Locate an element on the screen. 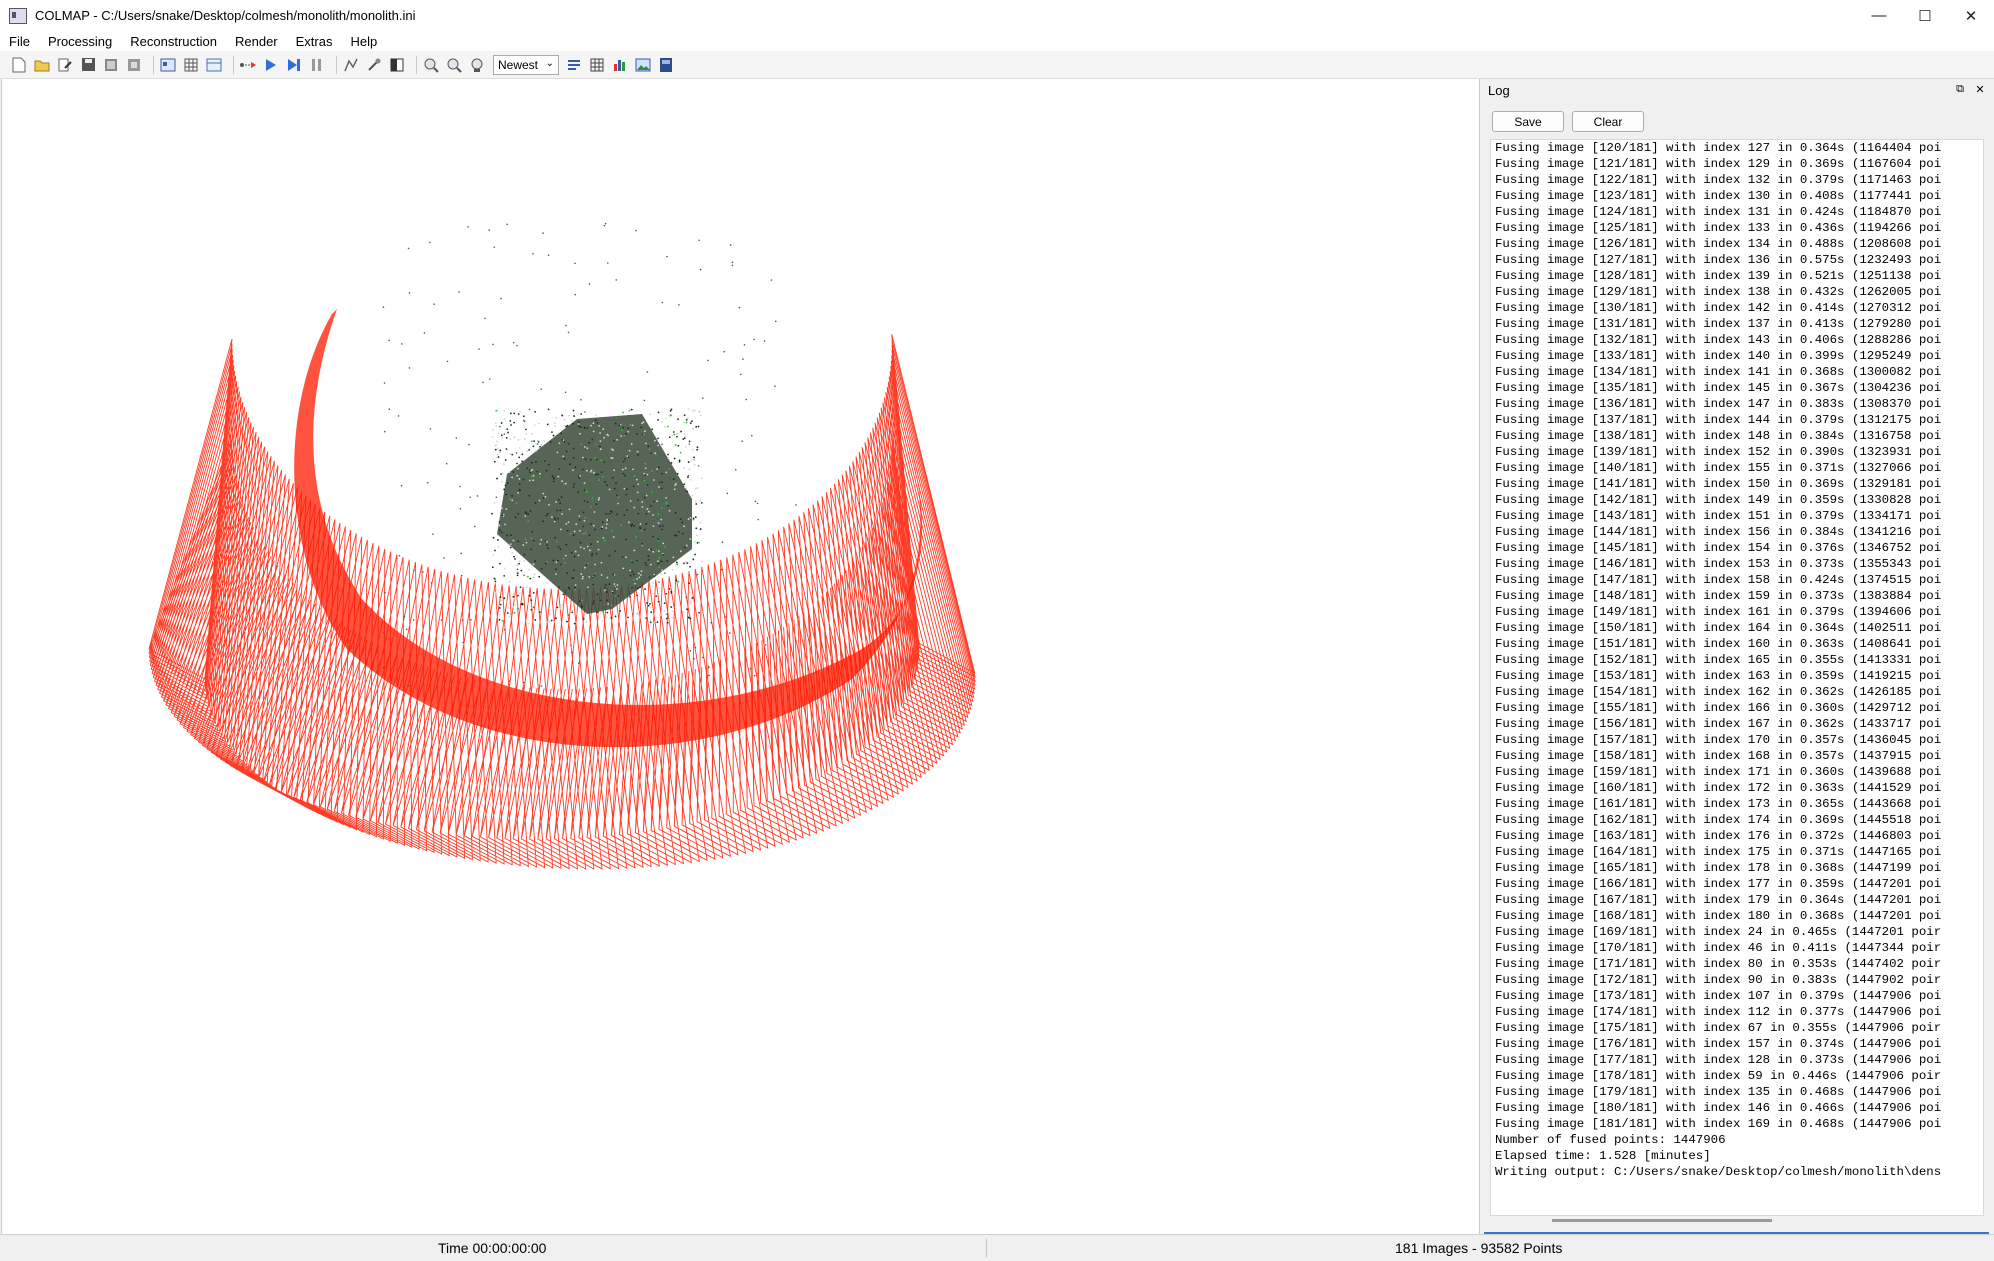 The image size is (1994, 1261). menu-render: Render is located at coordinates (256, 41).